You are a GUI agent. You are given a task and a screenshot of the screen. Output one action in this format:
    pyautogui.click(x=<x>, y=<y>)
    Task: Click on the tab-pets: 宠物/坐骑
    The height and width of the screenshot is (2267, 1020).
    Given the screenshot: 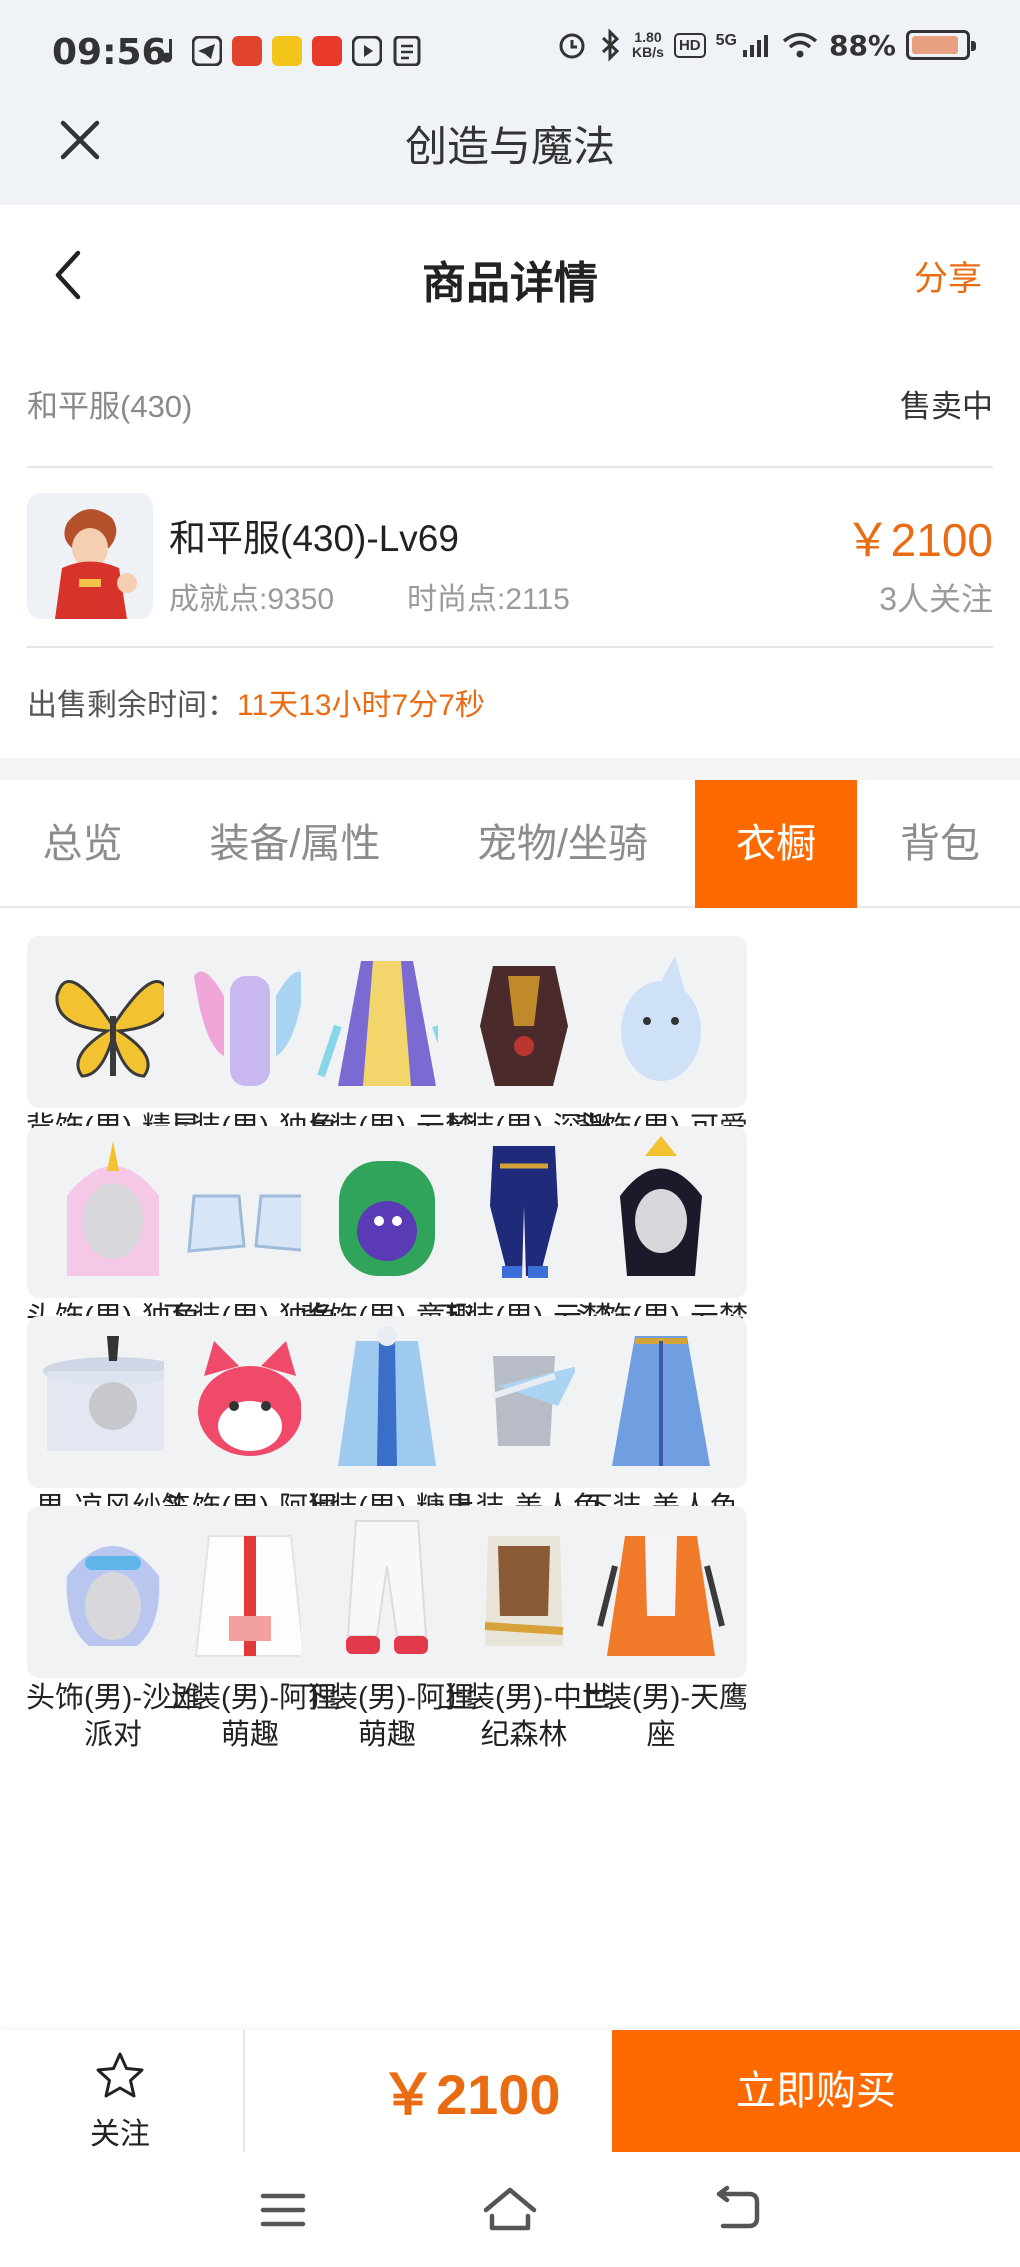 What is the action you would take?
    pyautogui.click(x=562, y=844)
    